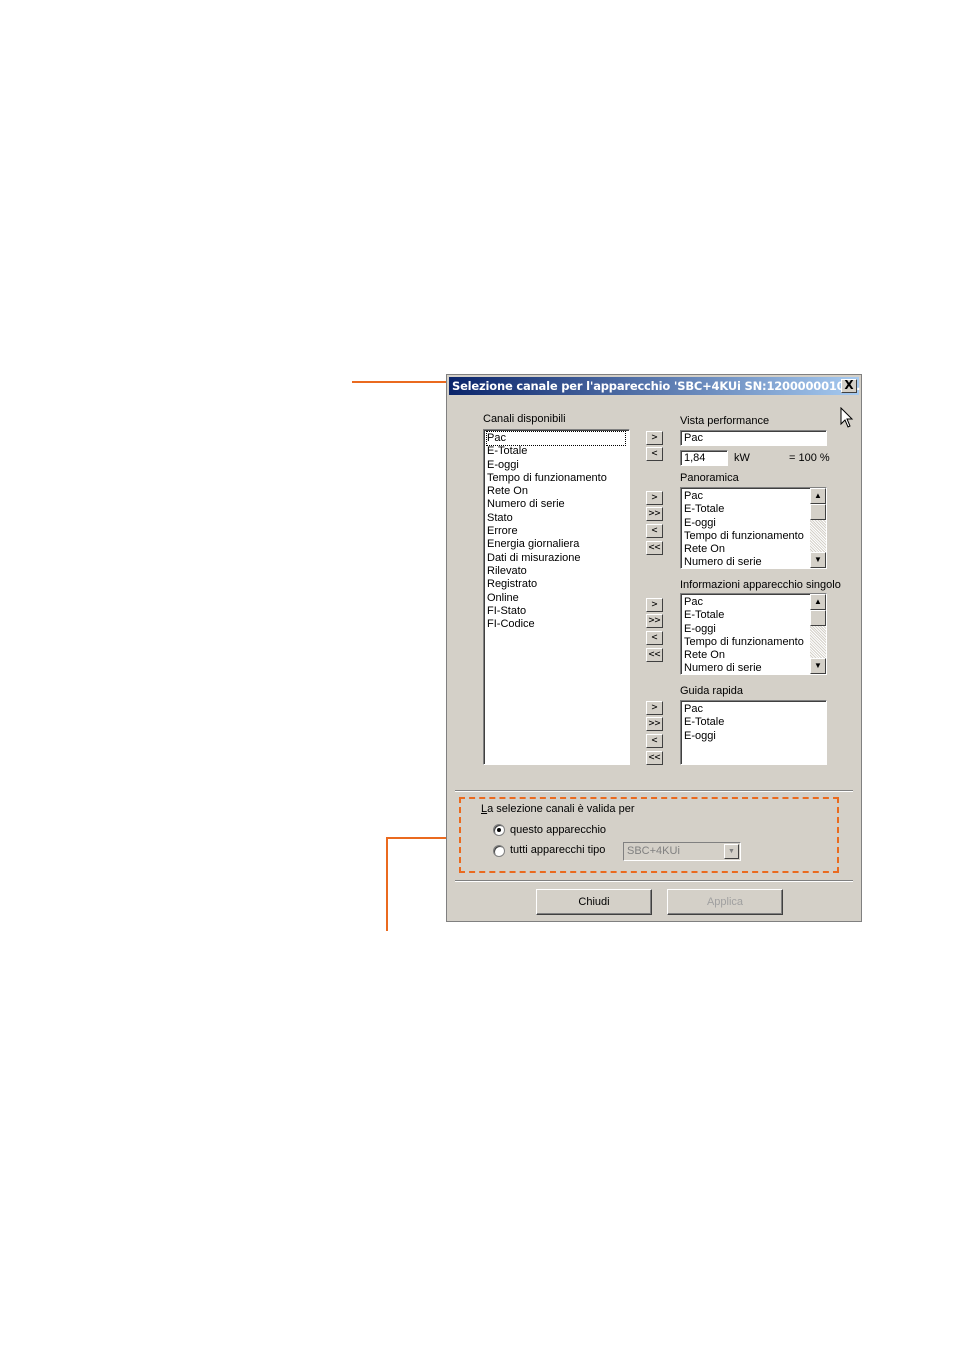 This screenshot has height=1351, width=954. I want to click on list-item: FI-Stato, so click(556, 611).